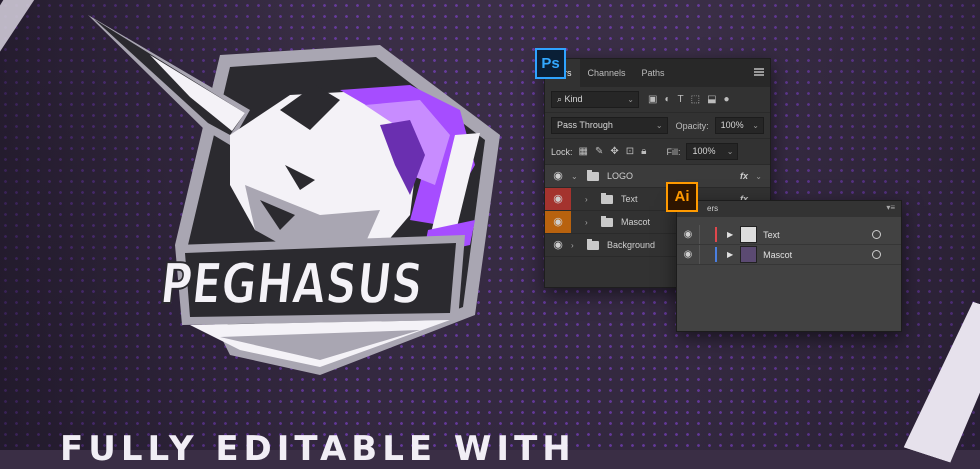  I want to click on lock-icons: ▦ ✎ ✥ ⊡ 🔒︎, so click(613, 151).